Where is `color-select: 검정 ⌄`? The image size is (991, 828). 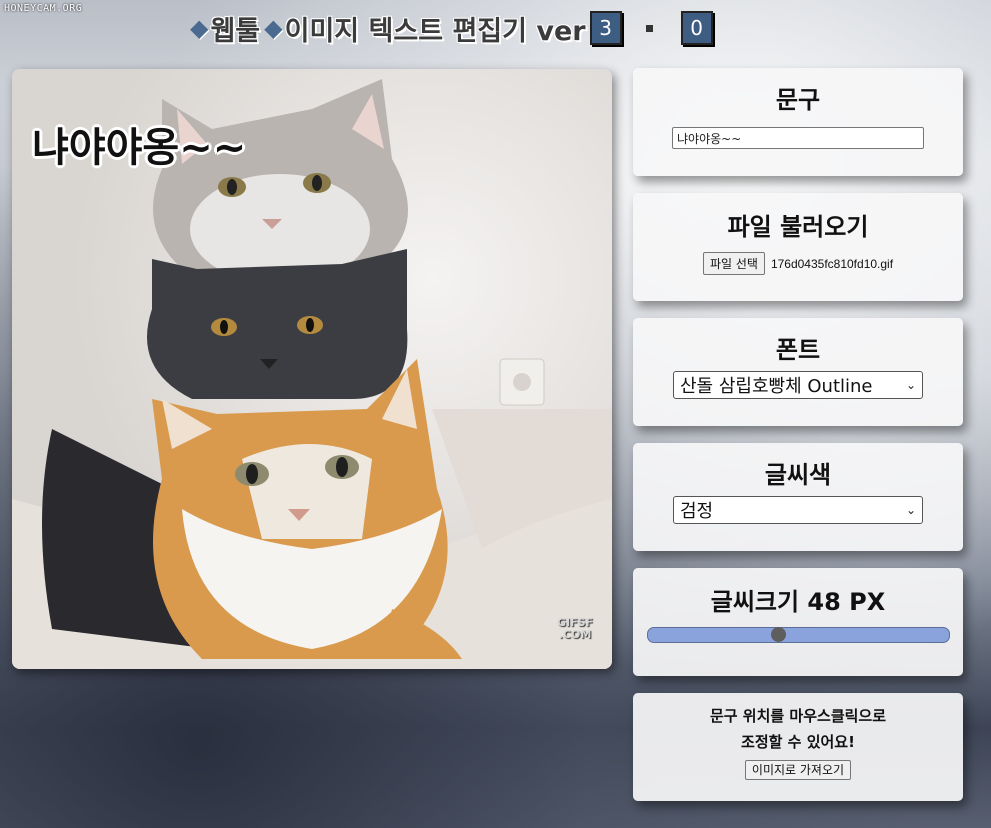 color-select: 검정 ⌄ is located at coordinates (798, 510).